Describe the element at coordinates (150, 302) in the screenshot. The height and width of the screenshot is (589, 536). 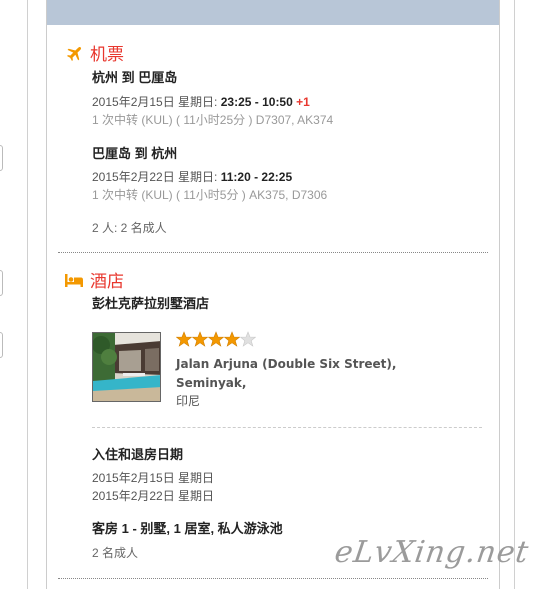
I see `hotel-name: 彭杜克萨拉别墅酒店` at that location.